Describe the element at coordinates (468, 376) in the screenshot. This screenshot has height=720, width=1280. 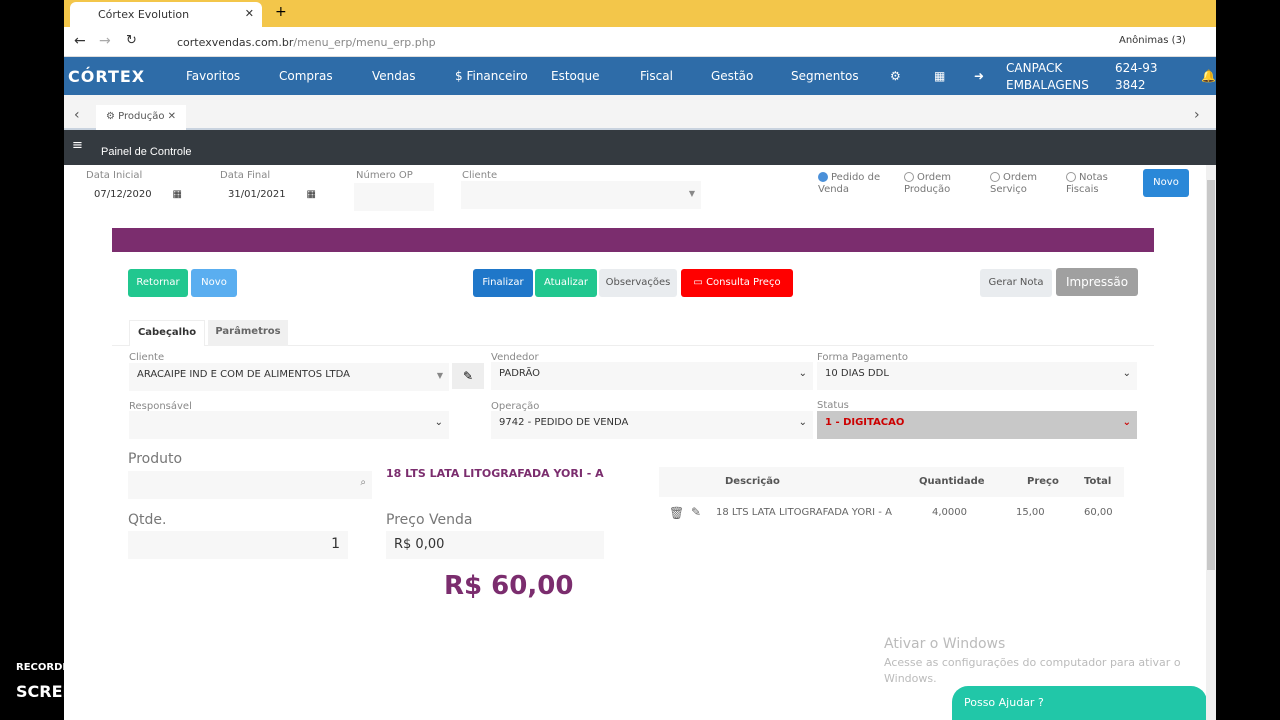
I see `edit-cliente-icon: ✎` at that location.